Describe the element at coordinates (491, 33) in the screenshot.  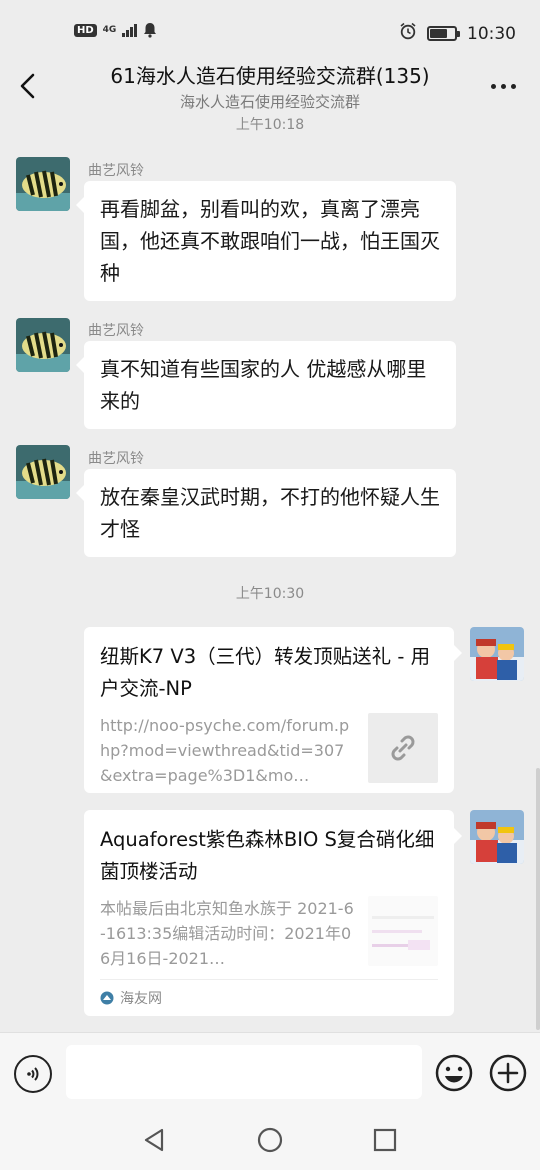
I see `status-time: 10:30` at that location.